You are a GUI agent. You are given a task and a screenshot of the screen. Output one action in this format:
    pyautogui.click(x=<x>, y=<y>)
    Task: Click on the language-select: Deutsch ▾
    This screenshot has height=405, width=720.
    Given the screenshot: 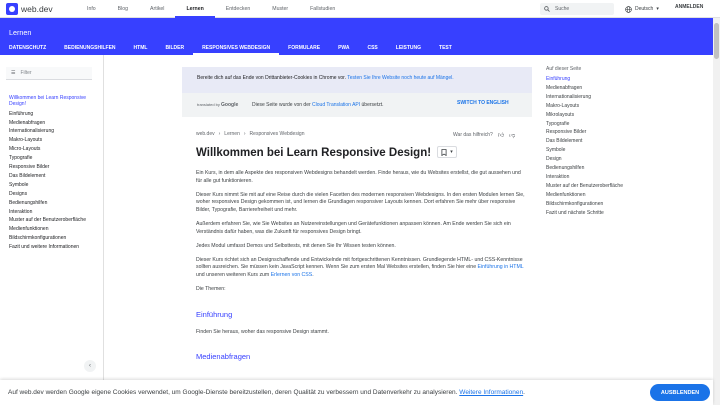 What is the action you would take?
    pyautogui.click(x=642, y=9)
    